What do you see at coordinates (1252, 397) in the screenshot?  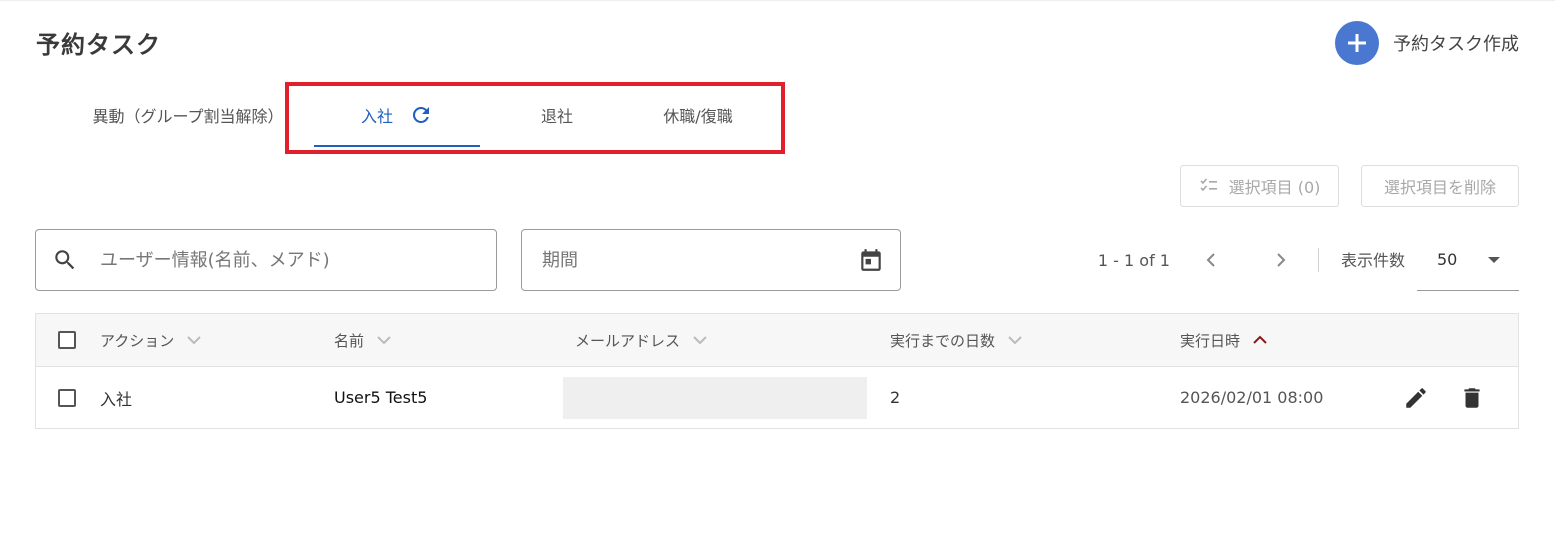 I see `cell-executed-at: 2026/02/01 08:00` at bounding box center [1252, 397].